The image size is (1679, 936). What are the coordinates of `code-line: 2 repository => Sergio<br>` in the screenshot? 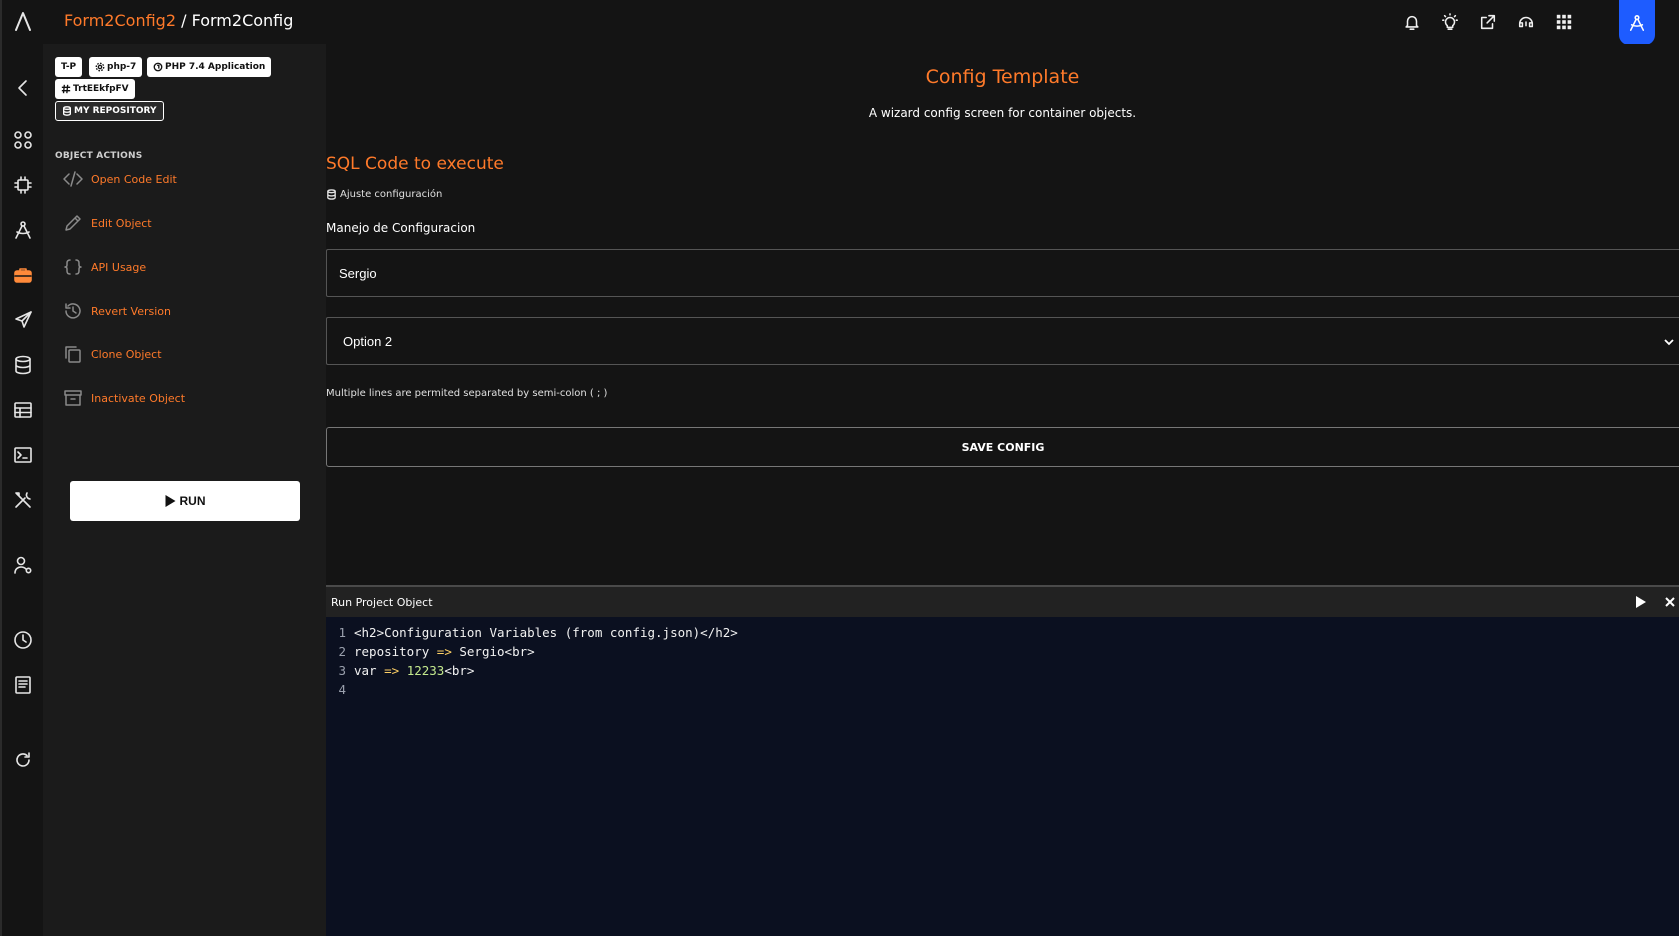 It's located at (532, 651).